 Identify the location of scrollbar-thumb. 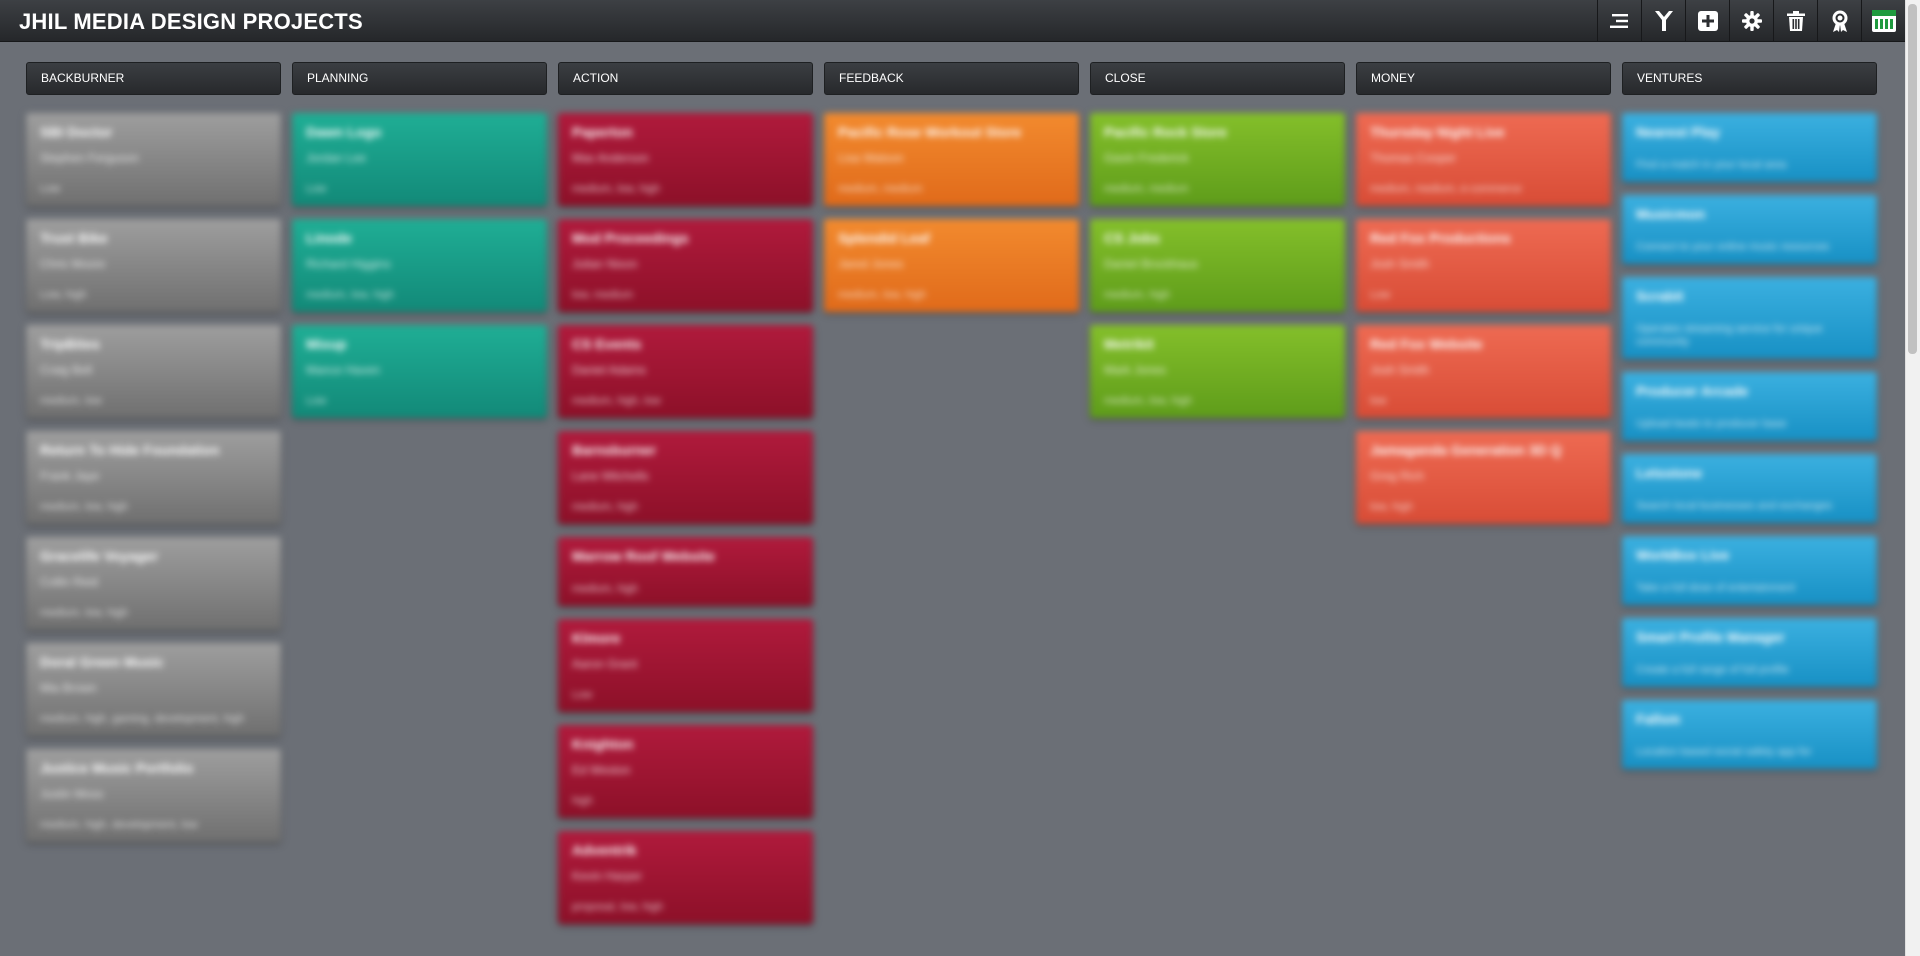
(1912, 179).